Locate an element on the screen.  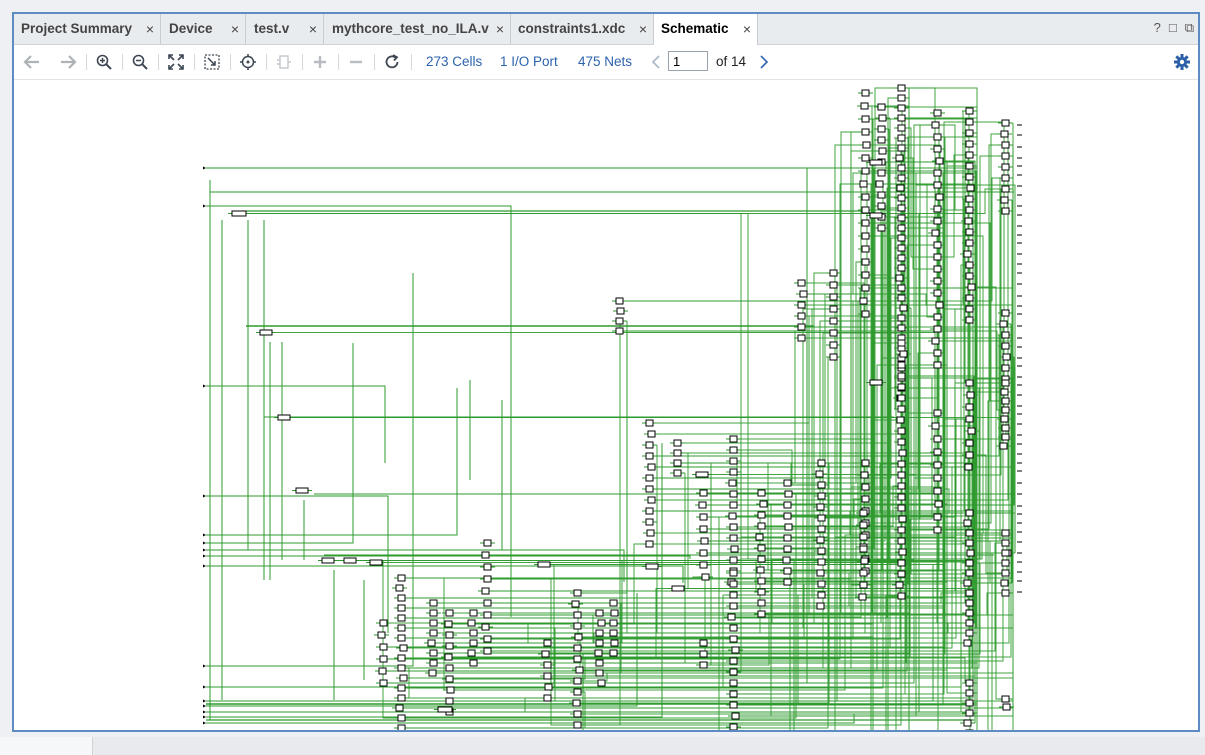
previous-page-icon is located at coordinates (656, 62).